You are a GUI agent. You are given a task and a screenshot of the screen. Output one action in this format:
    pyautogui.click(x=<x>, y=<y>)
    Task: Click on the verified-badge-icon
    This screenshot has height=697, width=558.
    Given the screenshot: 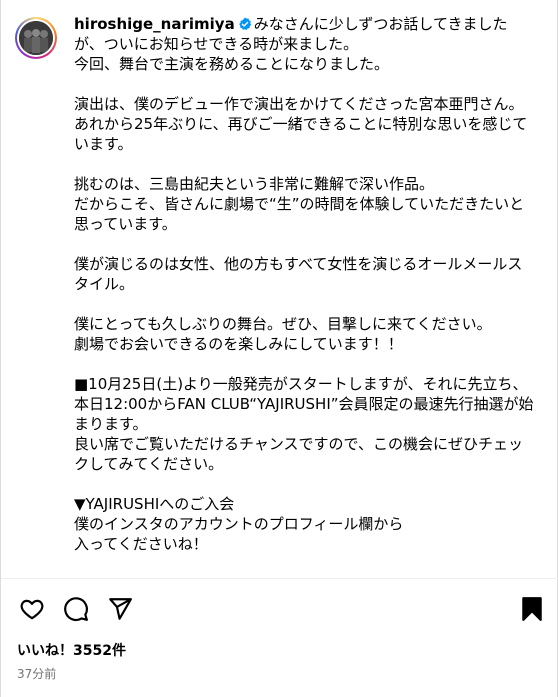 What is the action you would take?
    pyautogui.click(x=244, y=24)
    